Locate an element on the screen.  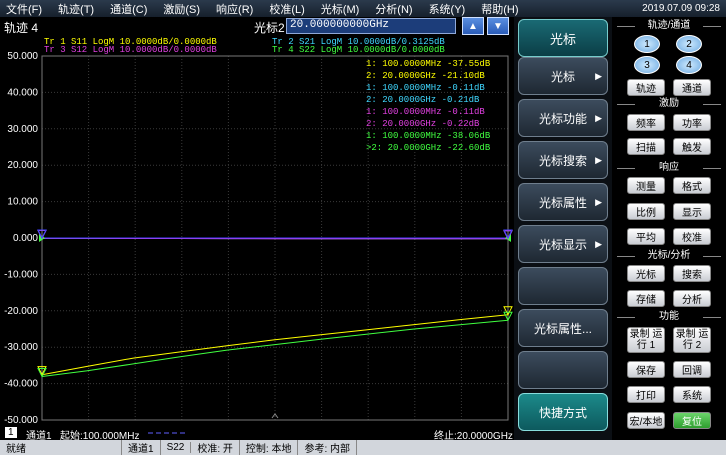
display-button: 显示 is located at coordinates (692, 211).